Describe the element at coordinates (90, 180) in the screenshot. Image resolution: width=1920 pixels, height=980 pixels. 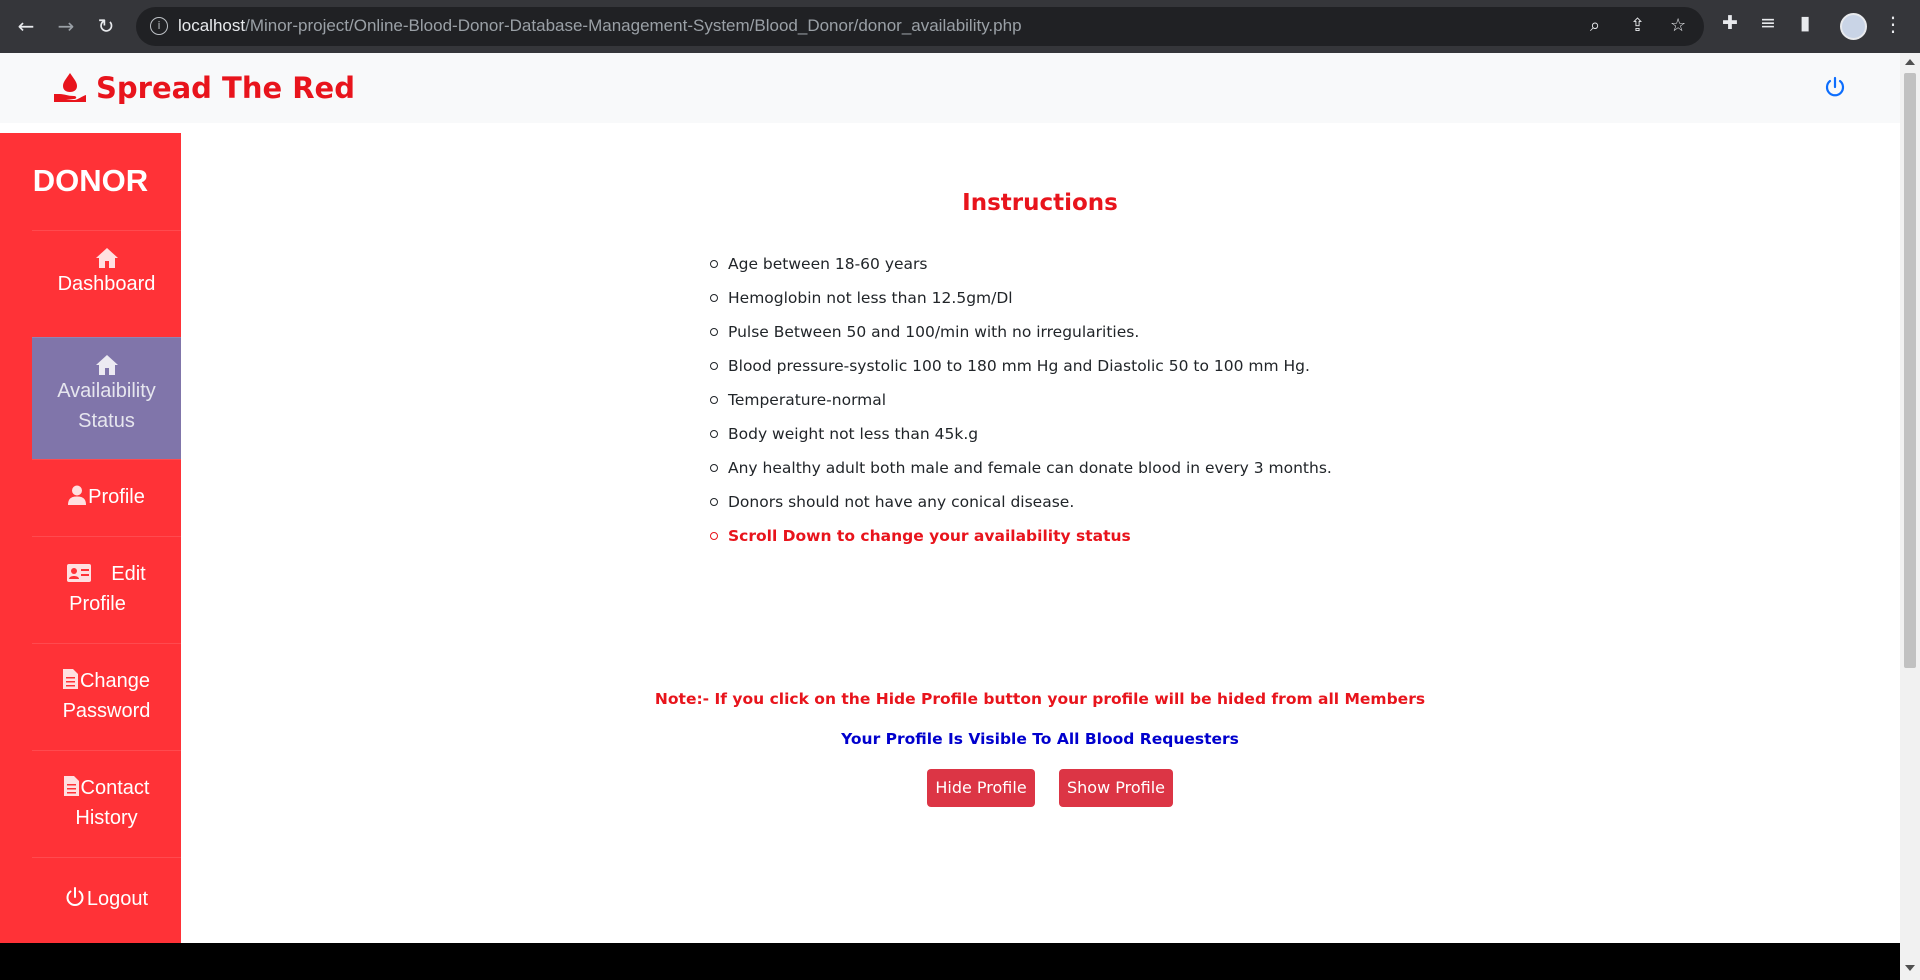
I see `sidebar-title: DONOR` at that location.